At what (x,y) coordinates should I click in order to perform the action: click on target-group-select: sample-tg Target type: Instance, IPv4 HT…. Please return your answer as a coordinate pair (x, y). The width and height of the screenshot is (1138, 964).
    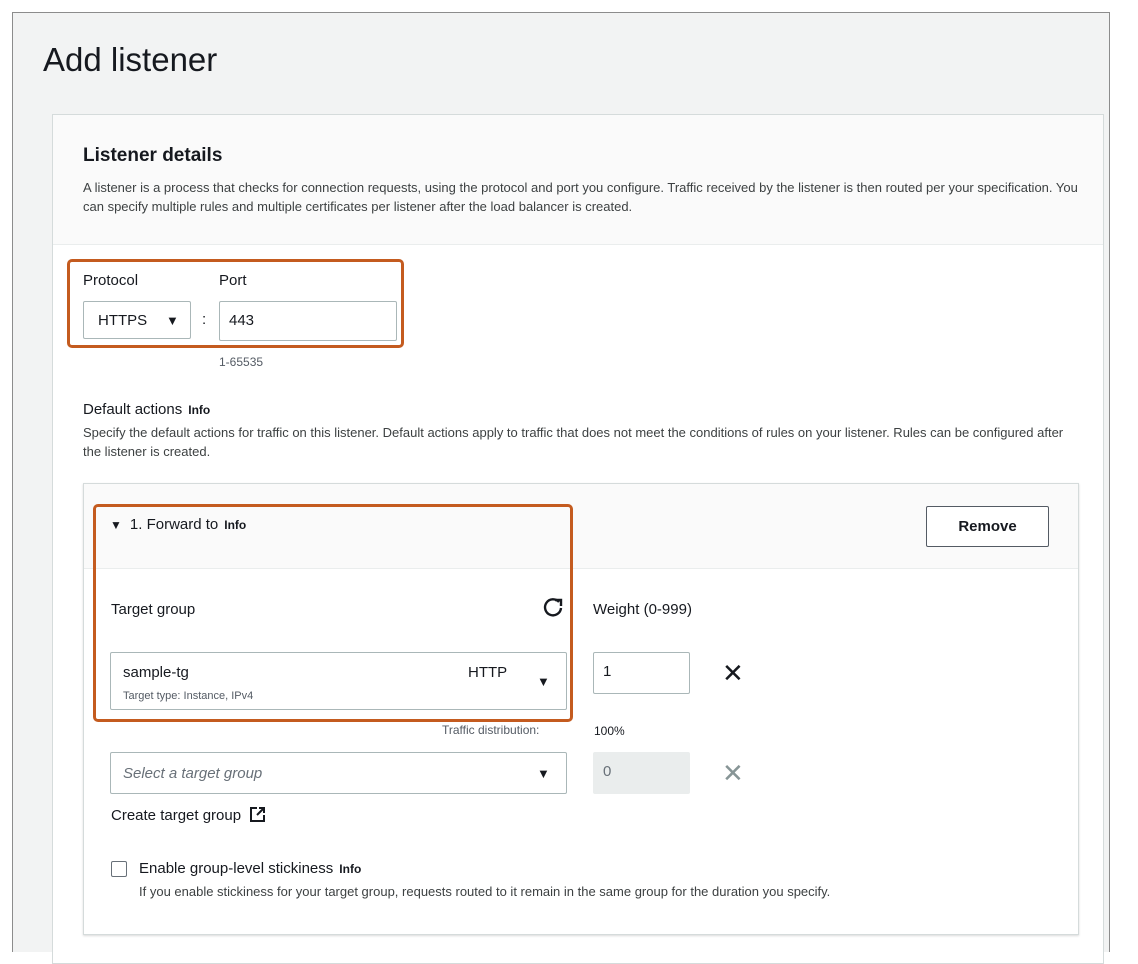
    Looking at the image, I should click on (338, 681).